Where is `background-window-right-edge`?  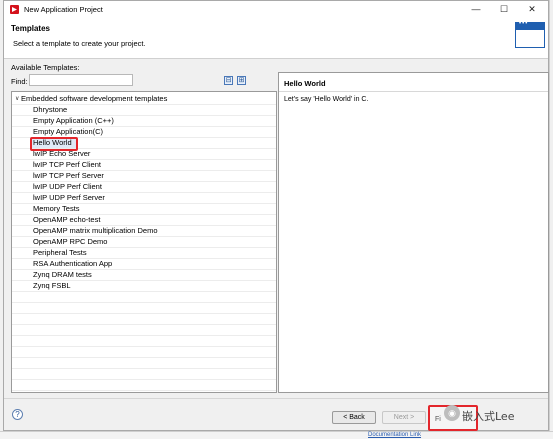 background-window-right-edge is located at coordinates (551, 219).